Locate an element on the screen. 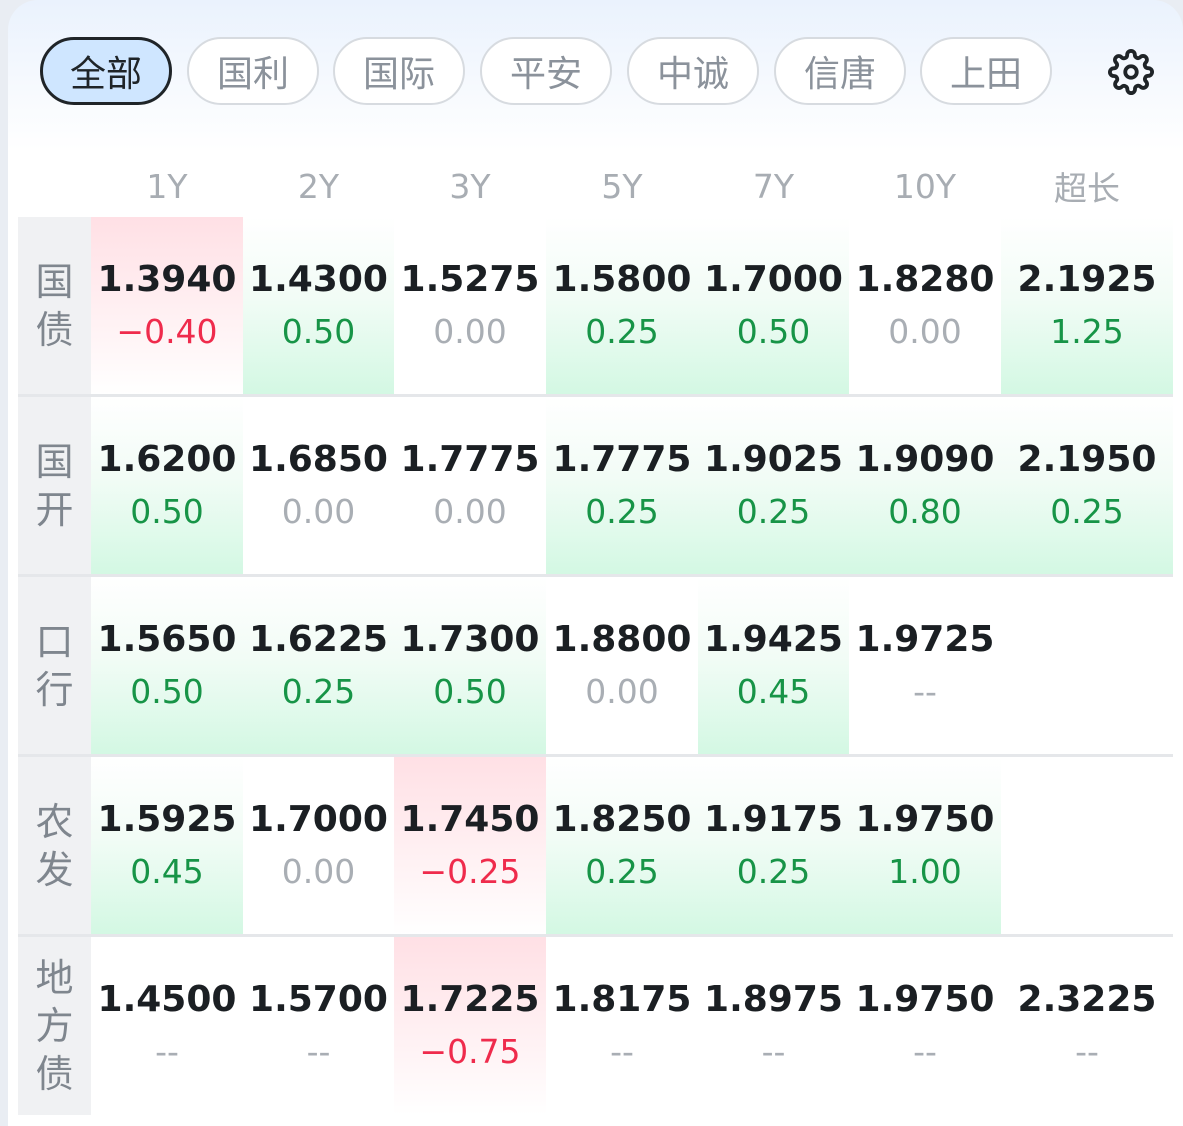 The height and width of the screenshot is (1126, 1183). yield-cell: 1.6200 0.50 is located at coordinates (167, 486).